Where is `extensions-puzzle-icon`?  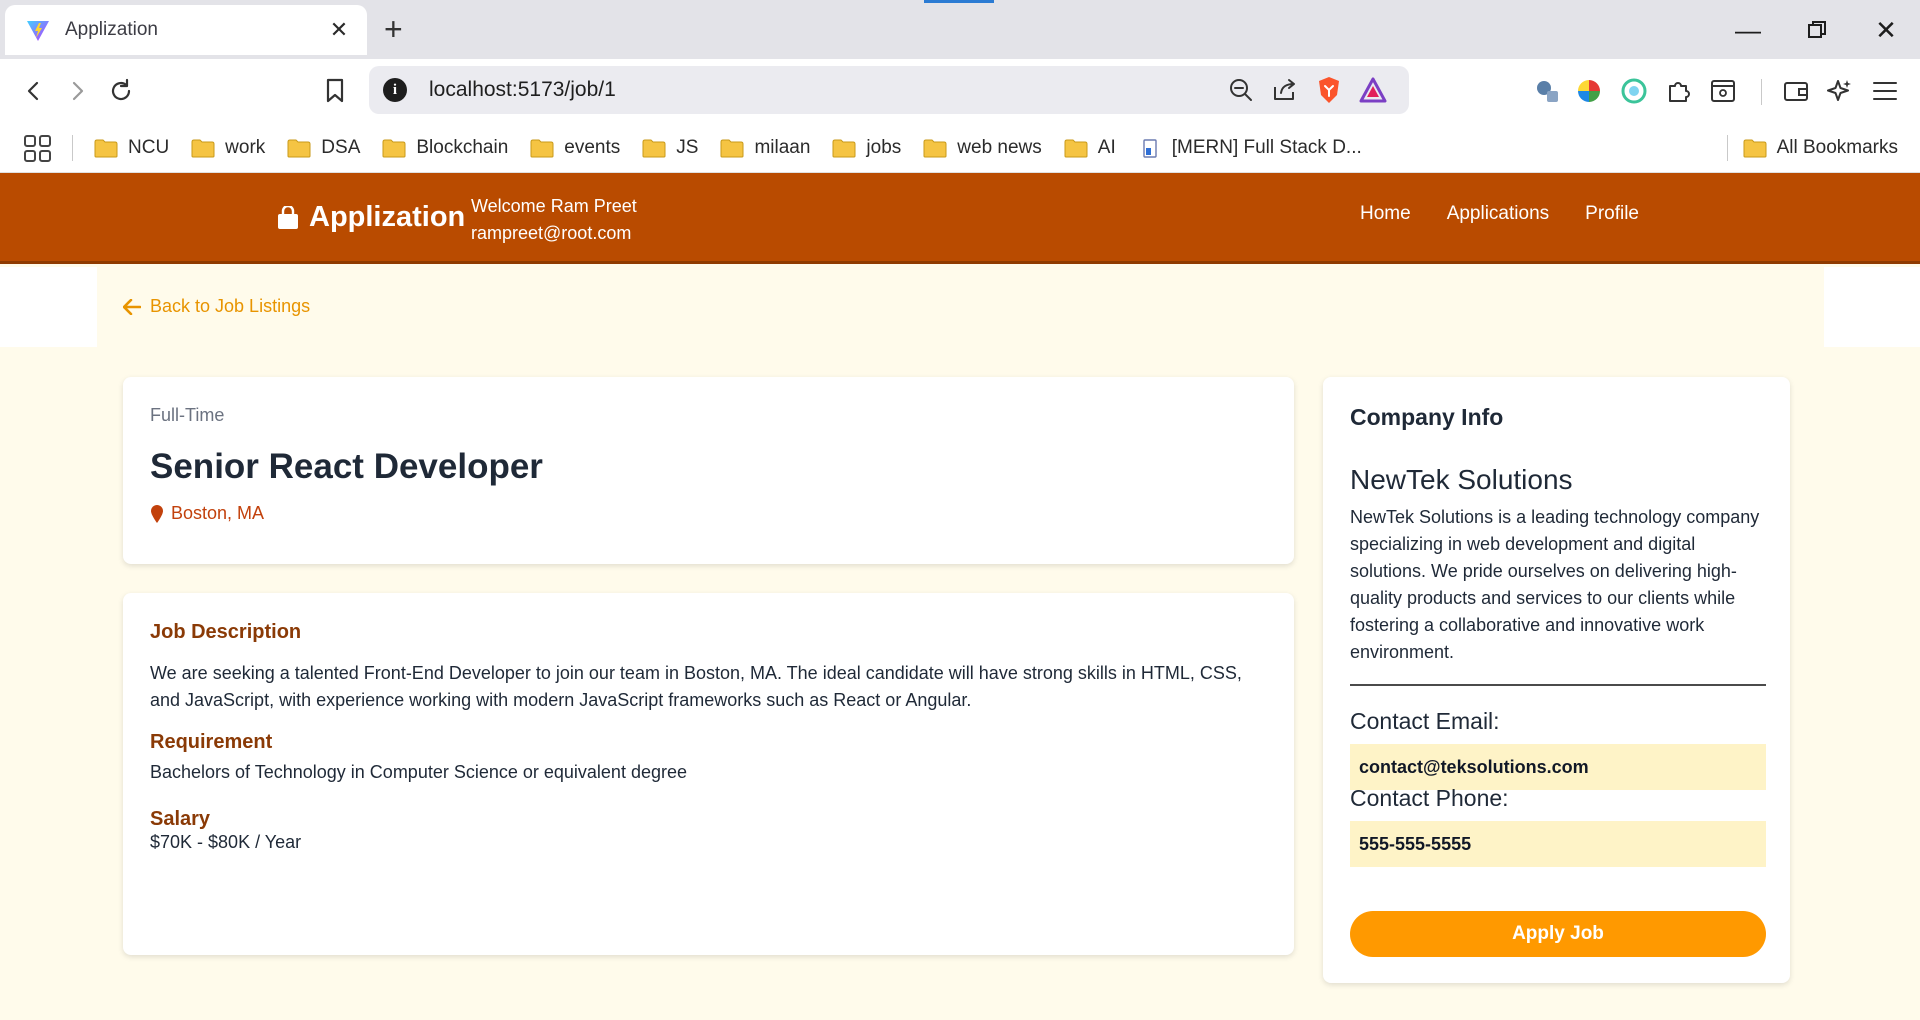
extensions-puzzle-icon is located at coordinates (1679, 91).